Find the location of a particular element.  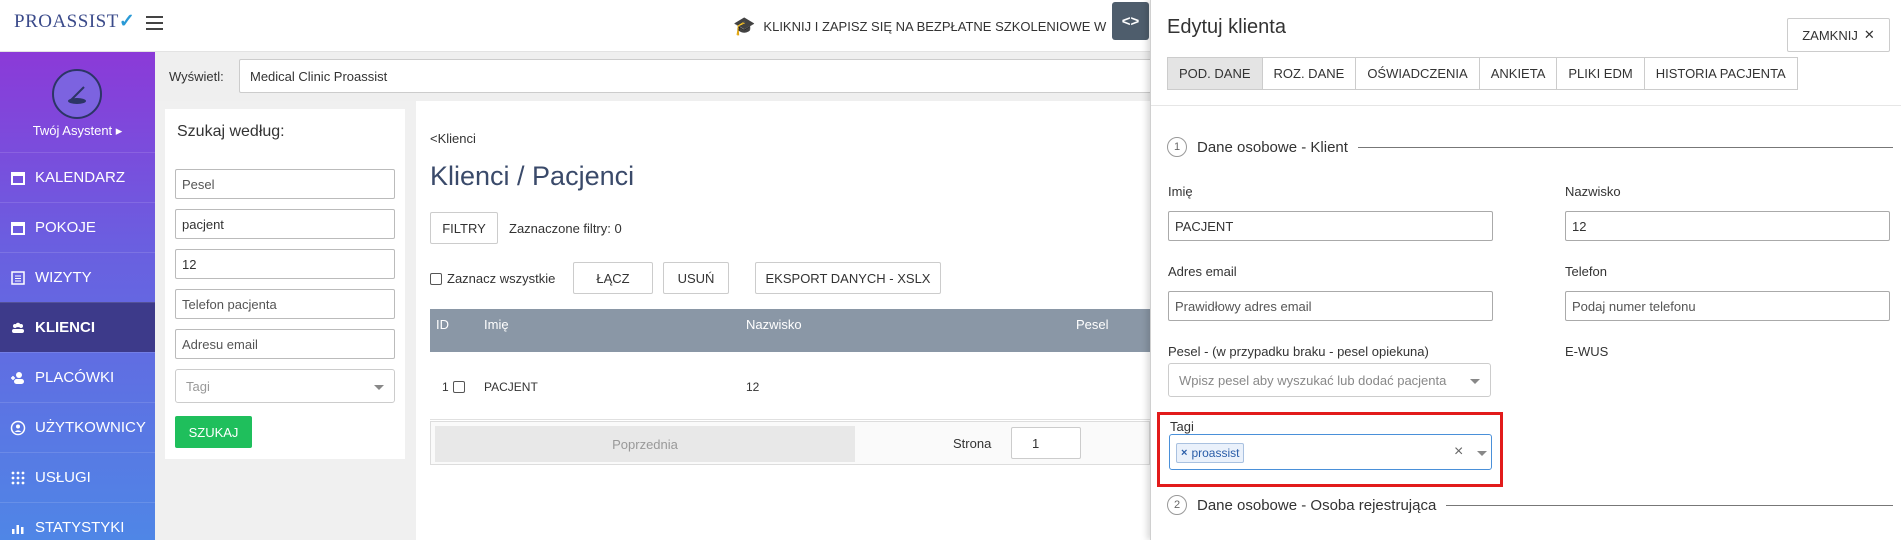

sidebar-item-wizyty: WIZYTY is located at coordinates (77, 277).